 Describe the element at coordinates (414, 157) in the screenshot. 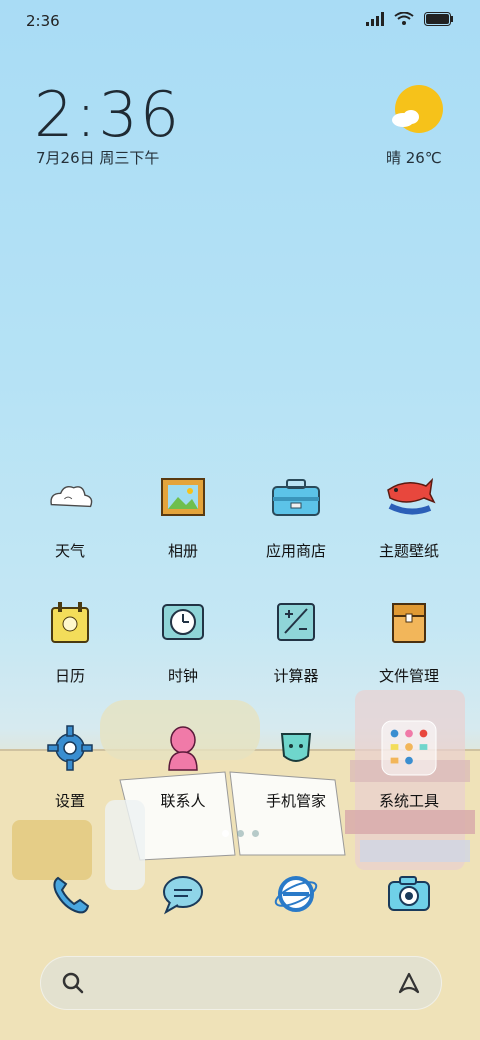

I see `weather-text: 晴 26℃` at that location.